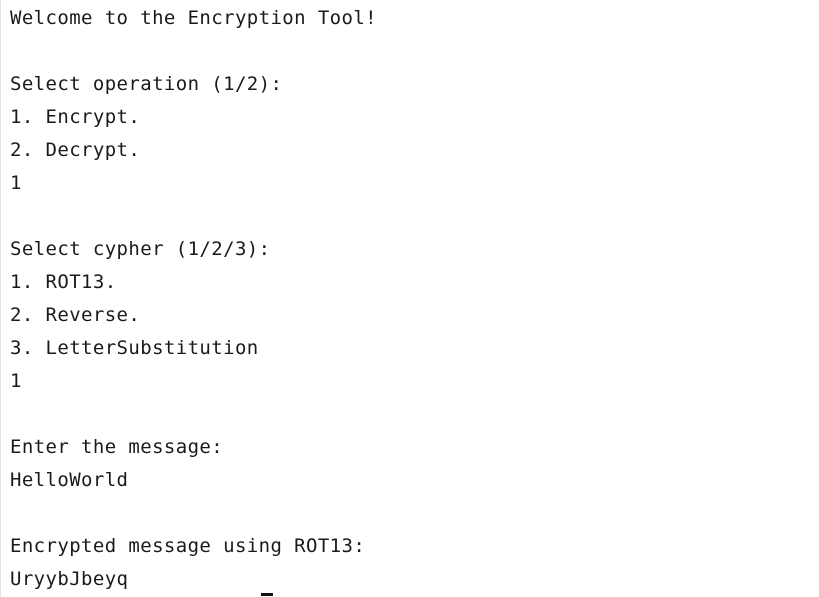  I want to click on welcome-line: Welcome to the Encryption Tool!, so click(194, 18).